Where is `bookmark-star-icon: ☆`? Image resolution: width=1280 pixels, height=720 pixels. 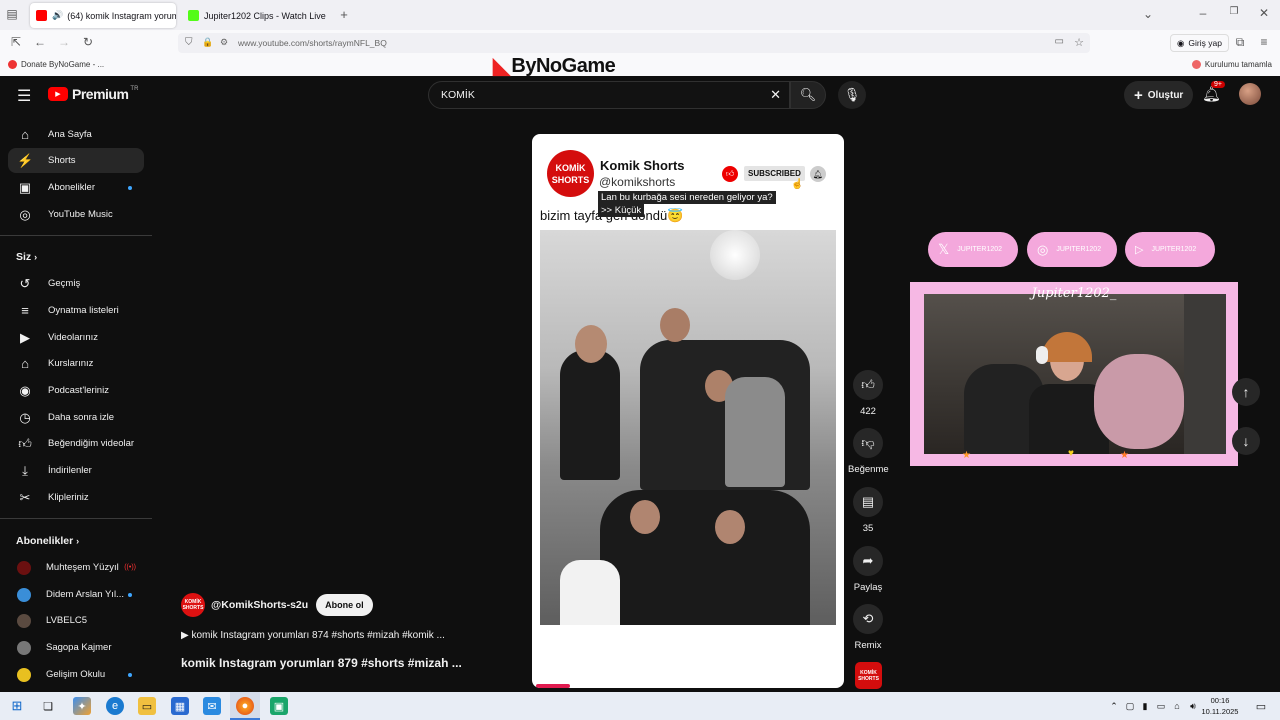 bookmark-star-icon: ☆ is located at coordinates (1079, 42).